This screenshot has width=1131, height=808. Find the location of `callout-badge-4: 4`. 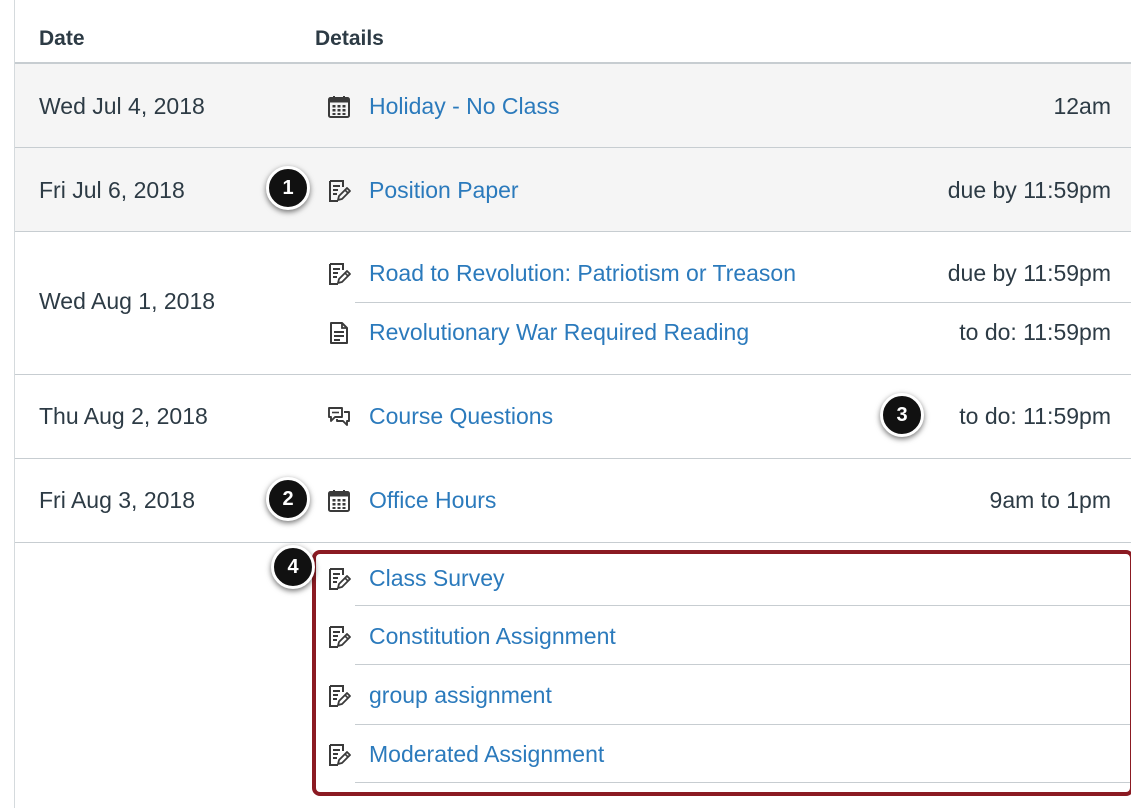

callout-badge-4: 4 is located at coordinates (293, 567).